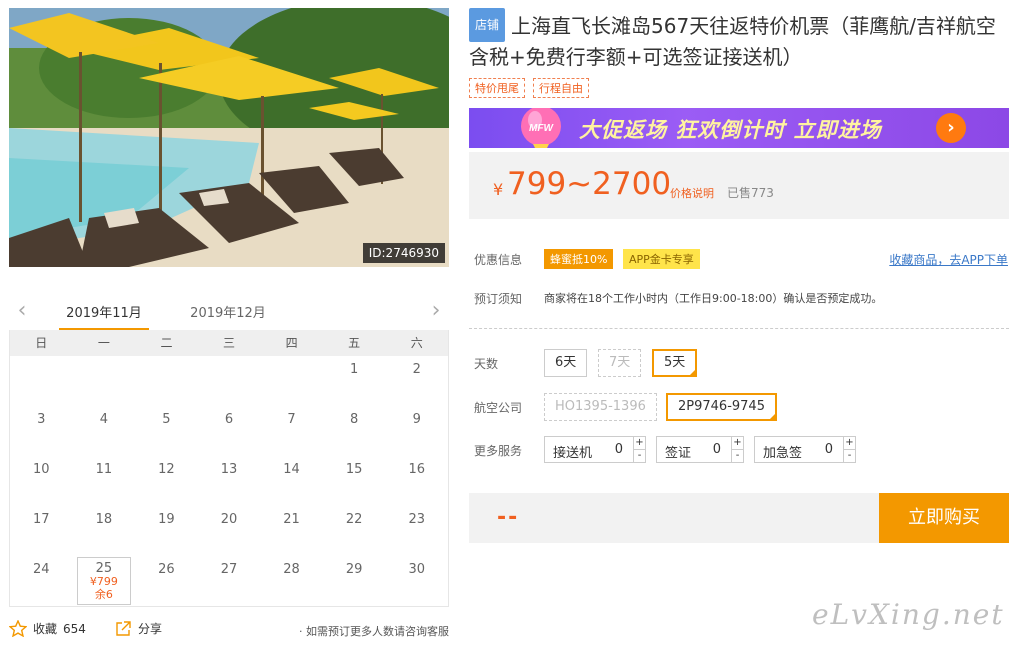  What do you see at coordinates (41, 569) in the screenshot?
I see `calendar-day: 24` at bounding box center [41, 569].